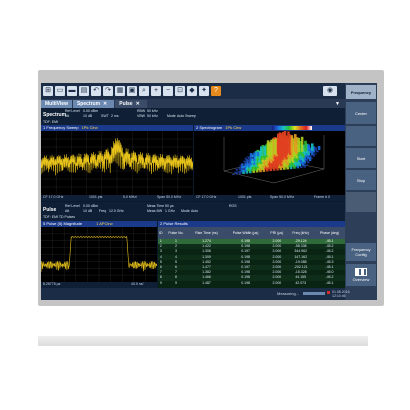 Image resolution: width=410 pixels, height=410 pixels. Describe the element at coordinates (337, 104) in the screenshot. I see `tab-overflow: ▼` at that location.